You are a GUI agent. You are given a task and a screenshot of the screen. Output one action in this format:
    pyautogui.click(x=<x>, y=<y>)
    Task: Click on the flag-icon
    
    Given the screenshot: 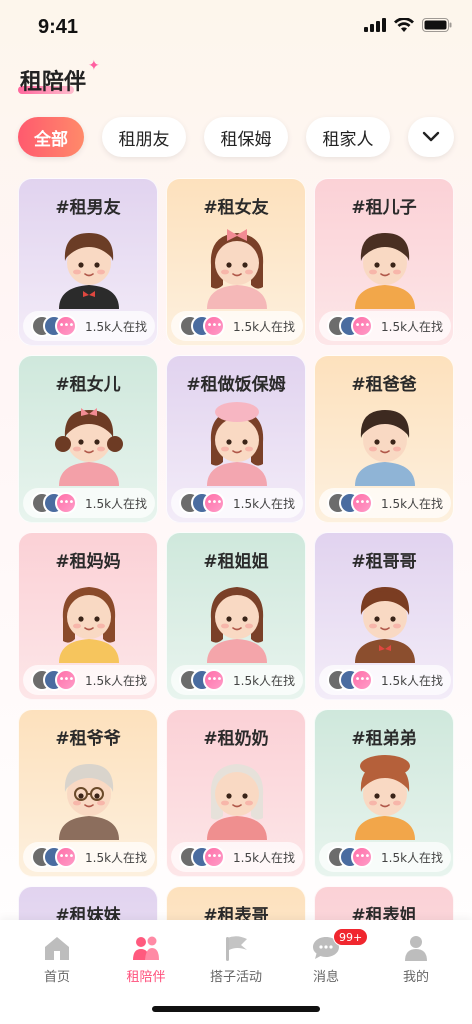 What is the action you would take?
    pyautogui.click(x=236, y=948)
    